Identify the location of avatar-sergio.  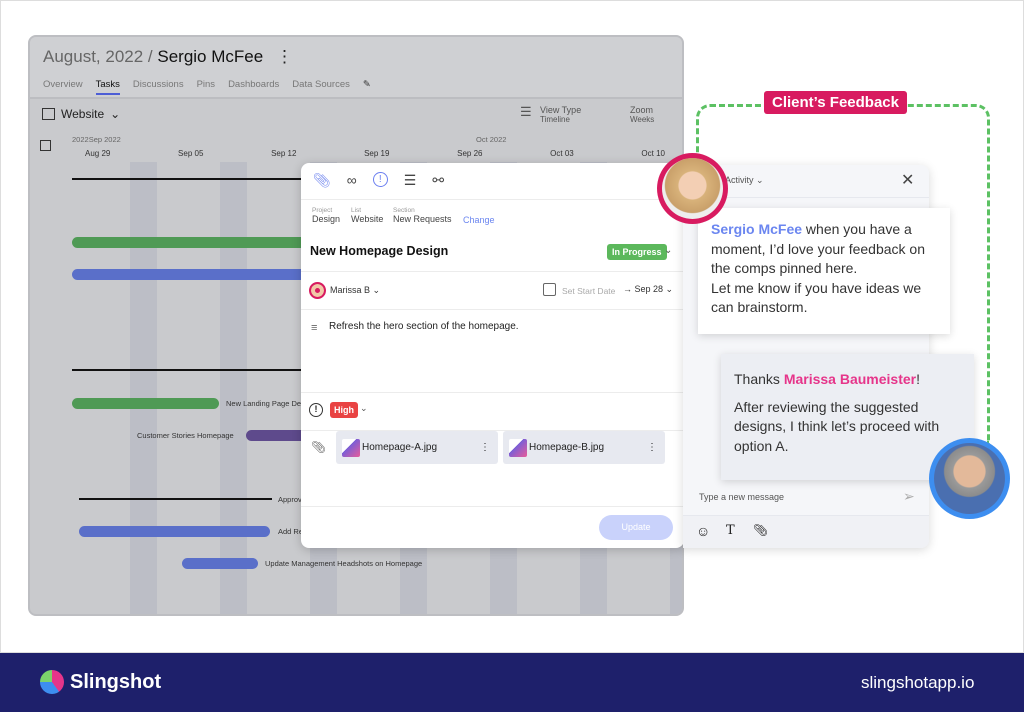
(969, 478).